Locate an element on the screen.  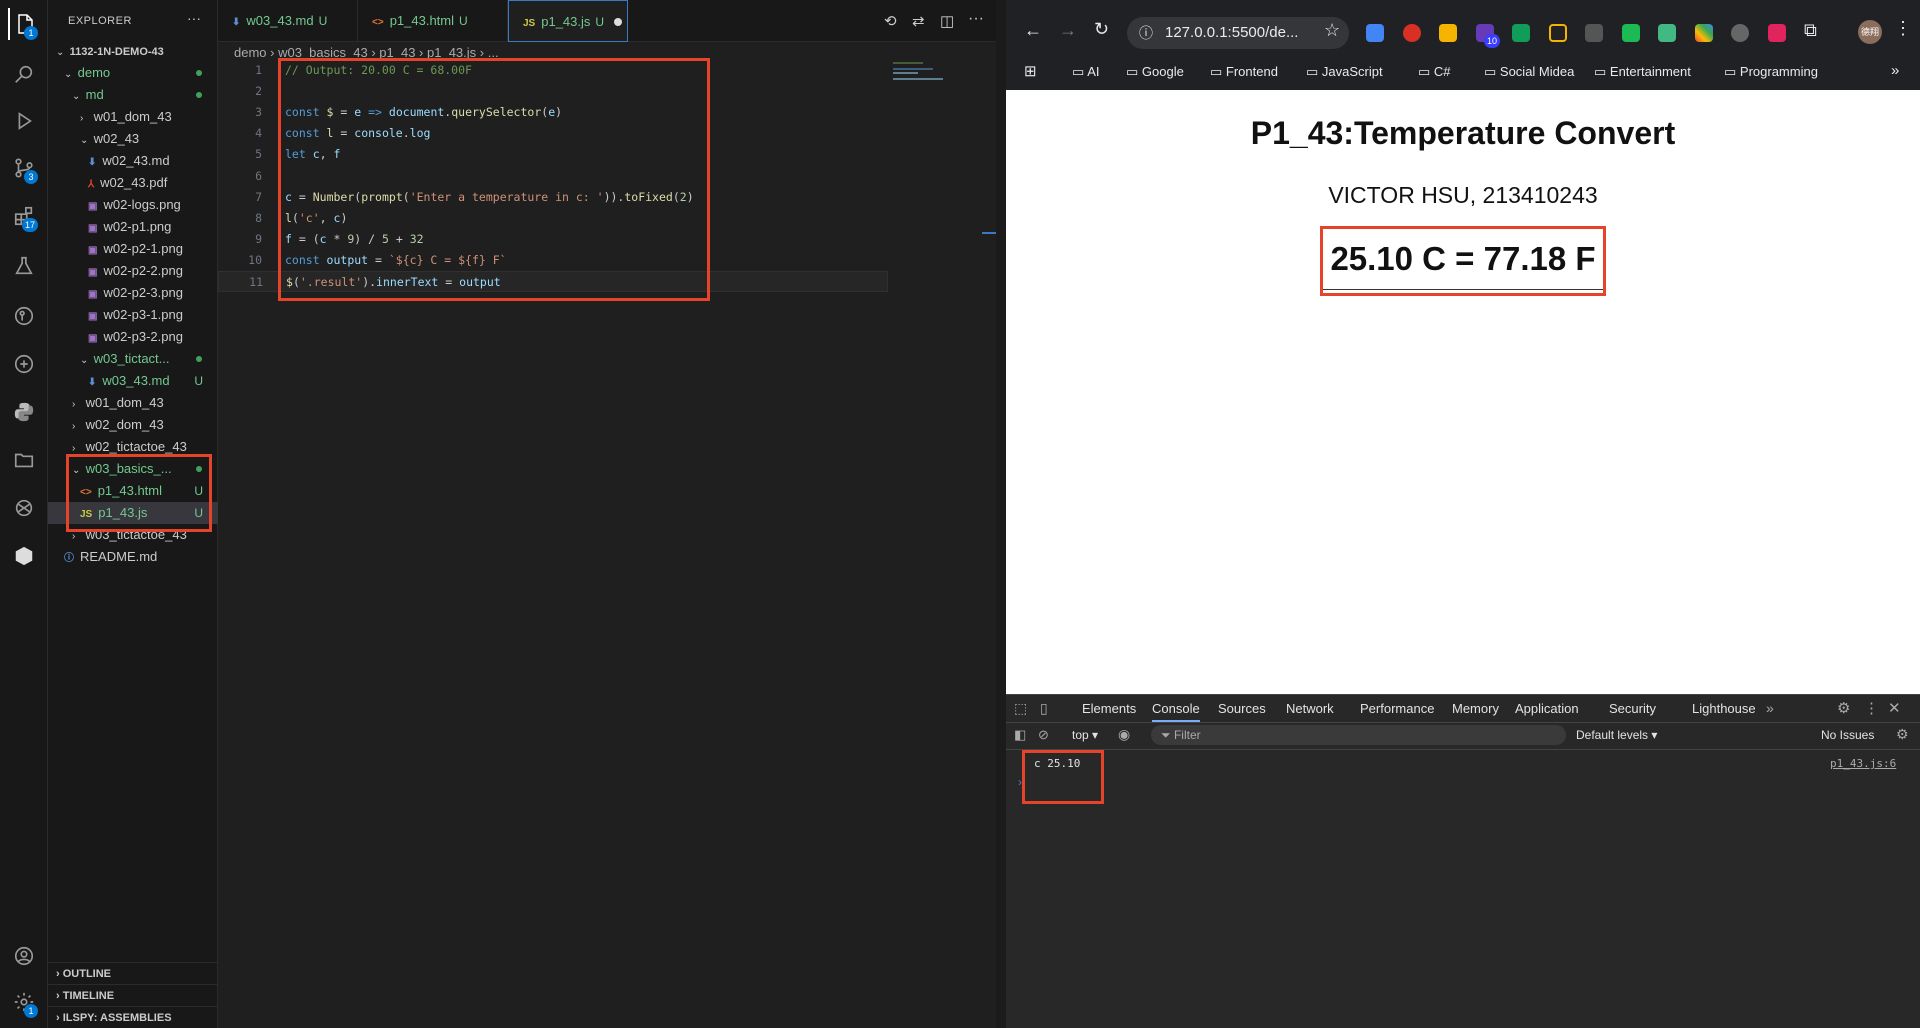
account-icon is located at coordinates (24, 956).